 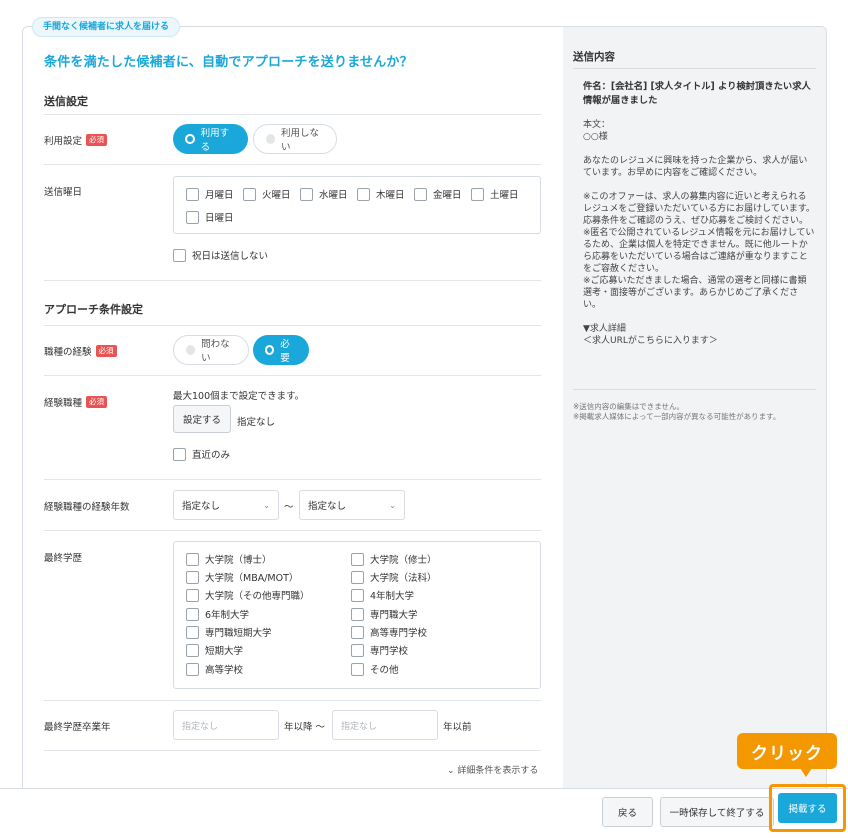 I want to click on education-option: 専門職大学, so click(x=394, y=615).